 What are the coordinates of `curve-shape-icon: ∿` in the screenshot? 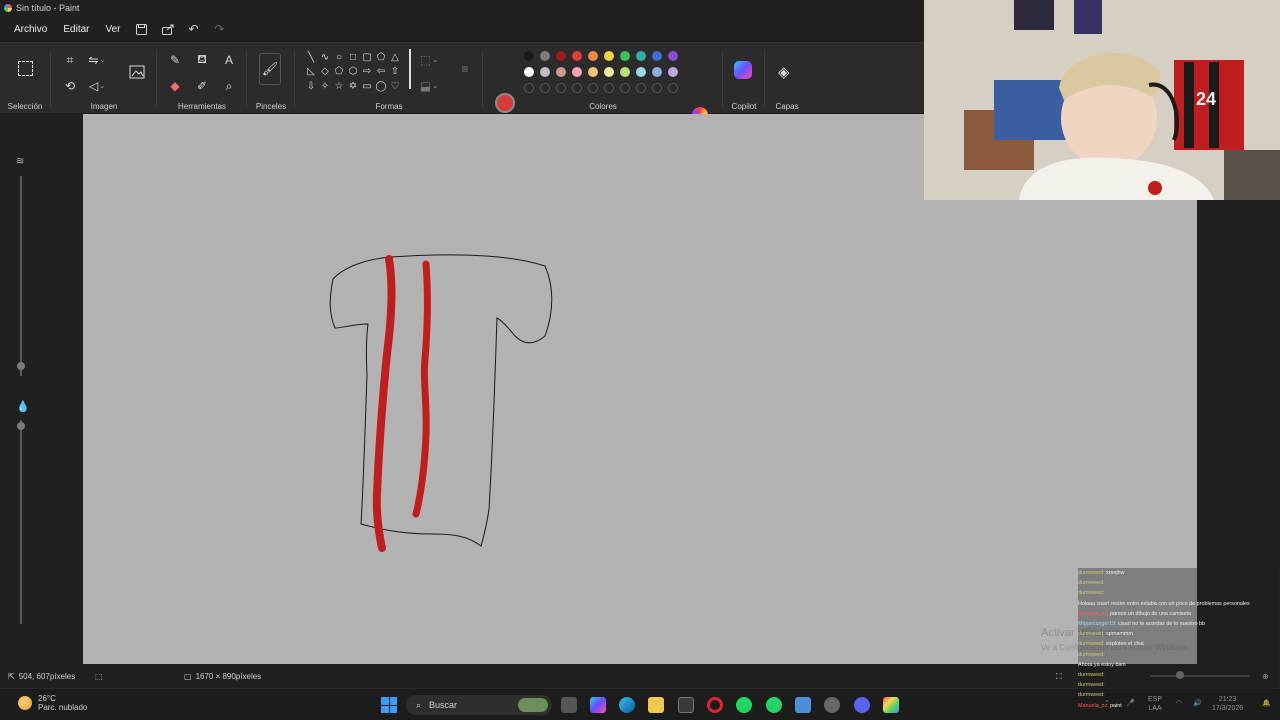 It's located at (325, 57).